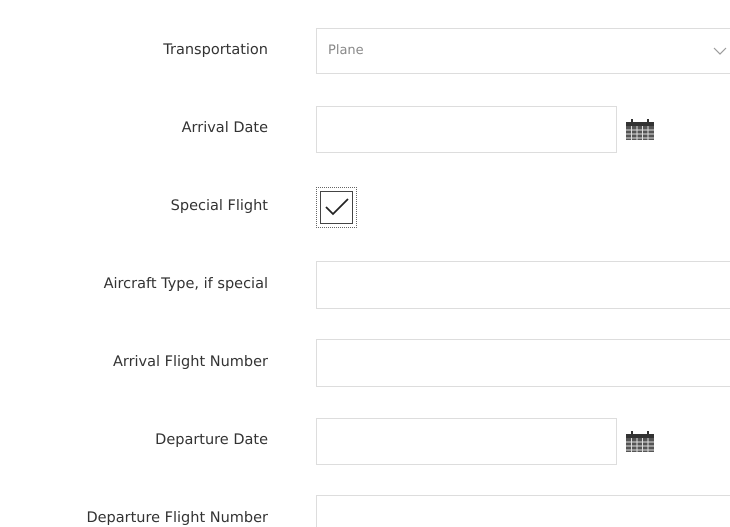 This screenshot has width=730, height=527. What do you see at coordinates (224, 128) in the screenshot?
I see `field-label: Arrival Date` at bounding box center [224, 128].